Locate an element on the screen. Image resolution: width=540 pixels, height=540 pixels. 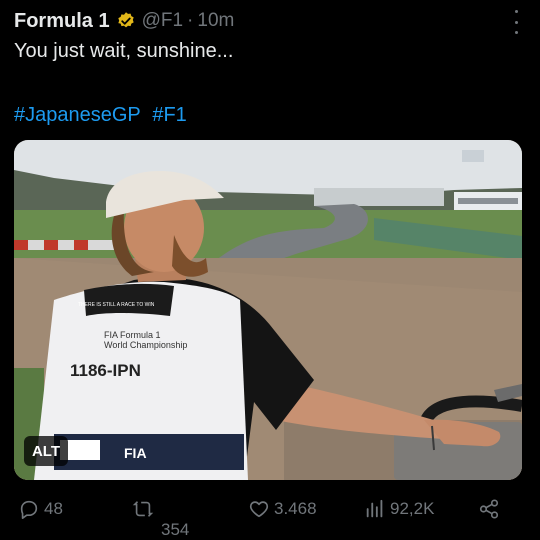
reply-count: 48 is located at coordinates (53, 508).